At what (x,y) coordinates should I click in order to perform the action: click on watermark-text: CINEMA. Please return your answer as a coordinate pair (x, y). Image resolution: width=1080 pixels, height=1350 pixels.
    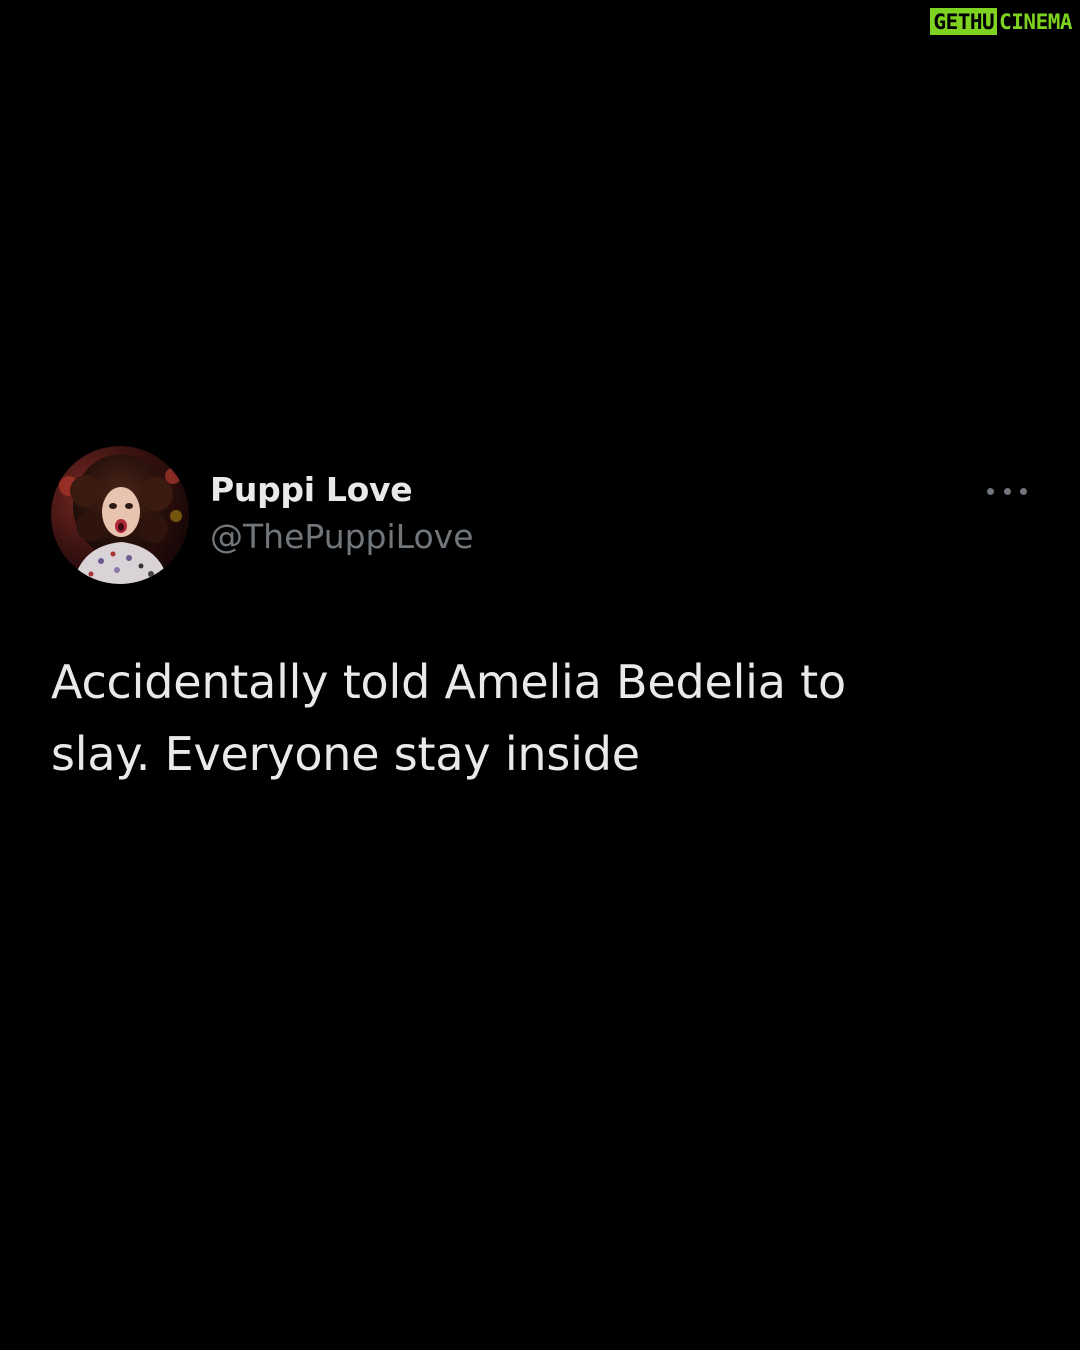
    Looking at the image, I should click on (1035, 21).